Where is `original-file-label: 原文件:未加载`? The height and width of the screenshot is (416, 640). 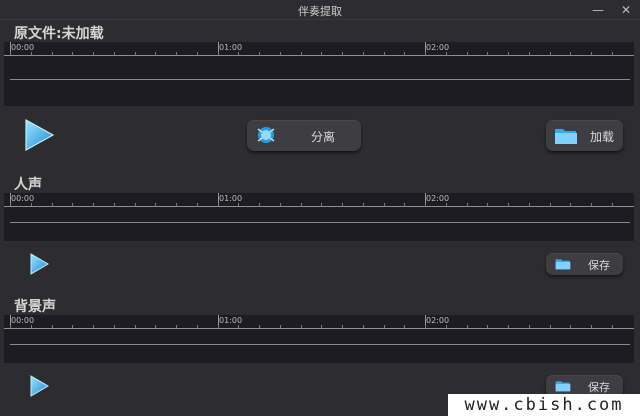 original-file-label: 原文件:未加载 is located at coordinates (59, 34).